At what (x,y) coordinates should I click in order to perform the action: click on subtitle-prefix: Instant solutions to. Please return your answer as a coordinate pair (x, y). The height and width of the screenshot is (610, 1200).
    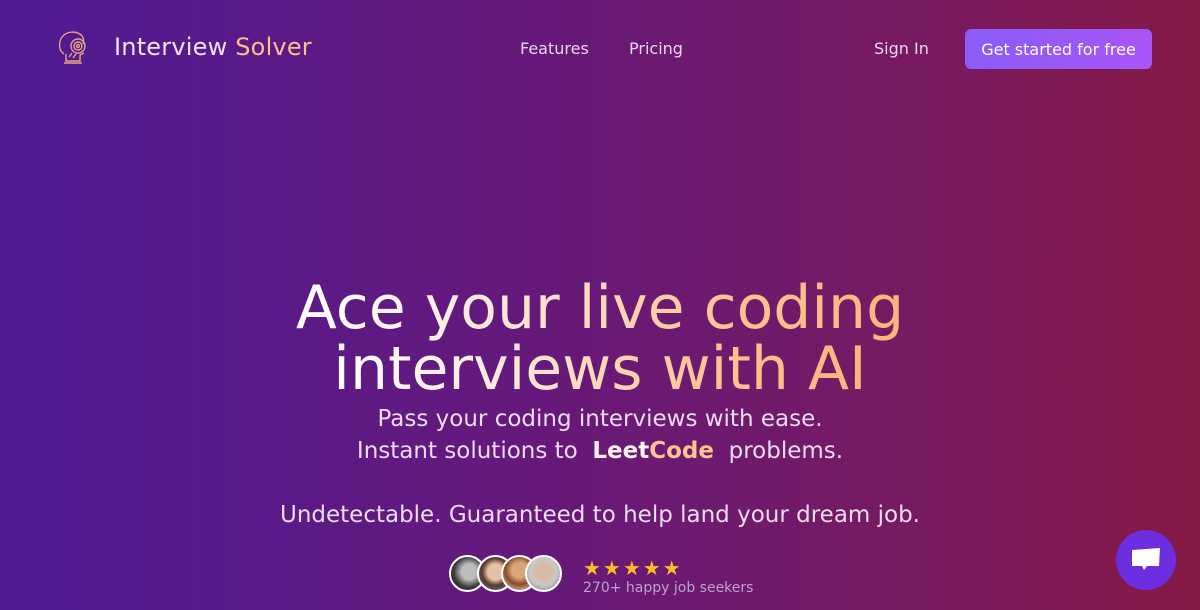
    Looking at the image, I should click on (467, 451).